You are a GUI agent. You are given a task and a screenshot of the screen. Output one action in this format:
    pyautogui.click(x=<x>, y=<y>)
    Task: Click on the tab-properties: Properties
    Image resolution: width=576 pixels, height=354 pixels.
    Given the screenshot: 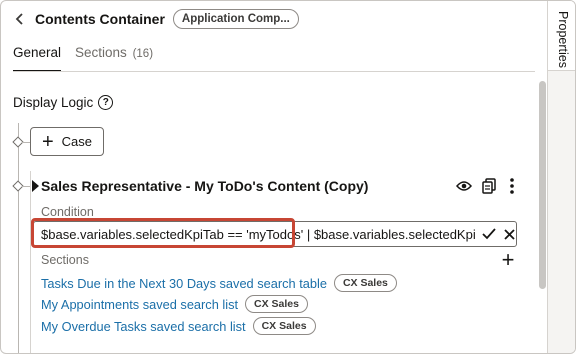 What is the action you would take?
    pyautogui.click(x=561, y=36)
    